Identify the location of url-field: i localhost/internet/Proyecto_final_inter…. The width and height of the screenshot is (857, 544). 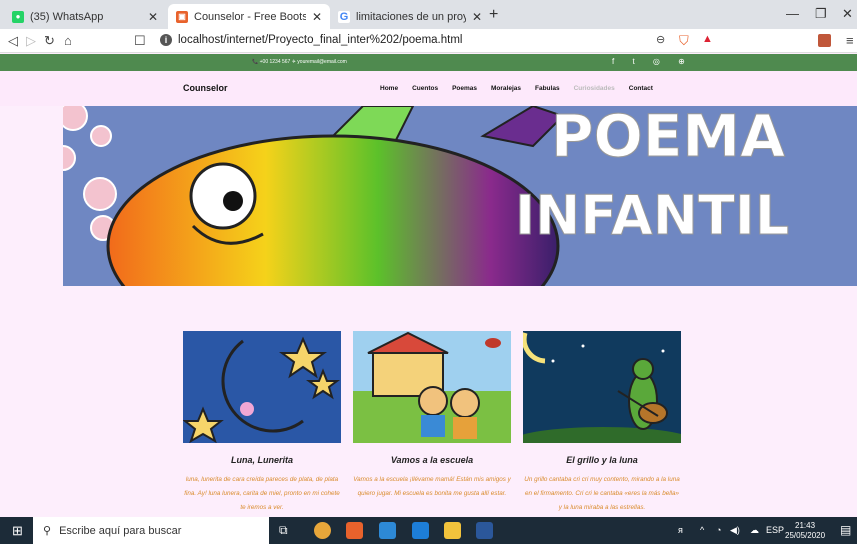
(311, 40).